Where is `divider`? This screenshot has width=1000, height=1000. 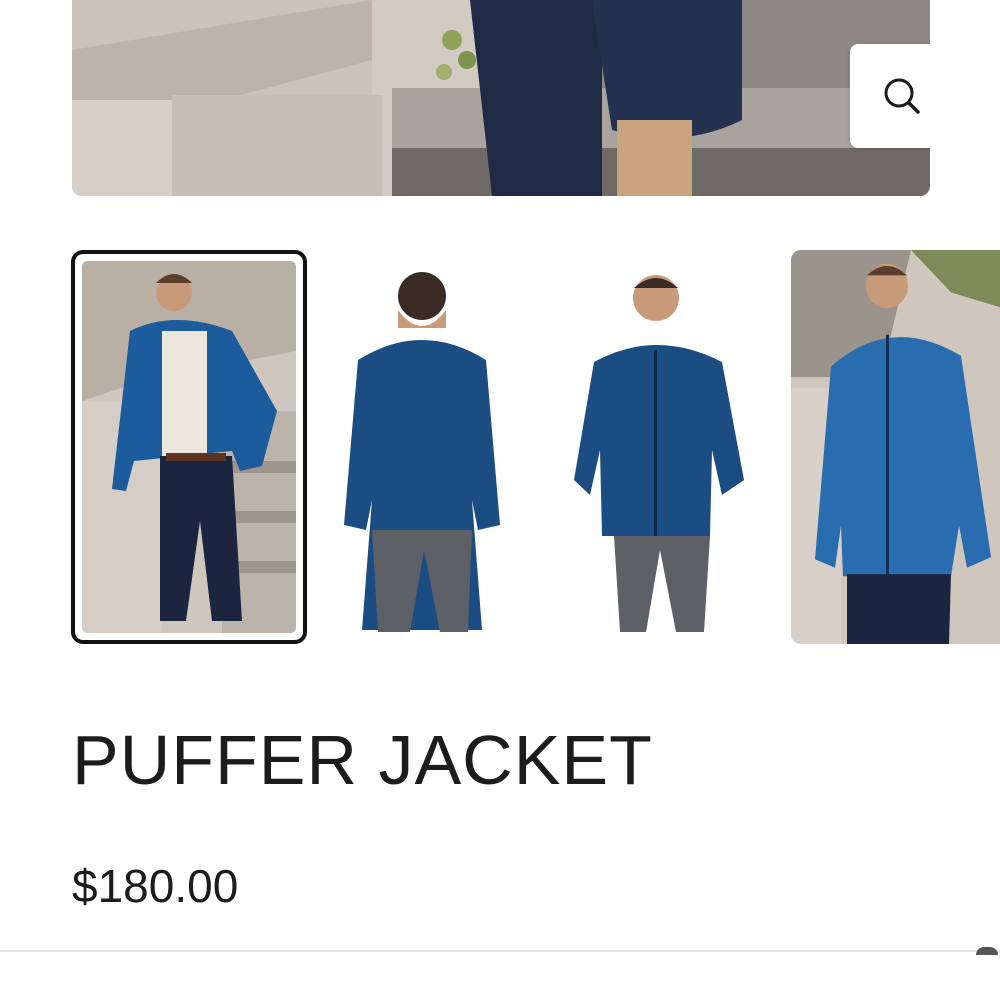
divider is located at coordinates (500, 951).